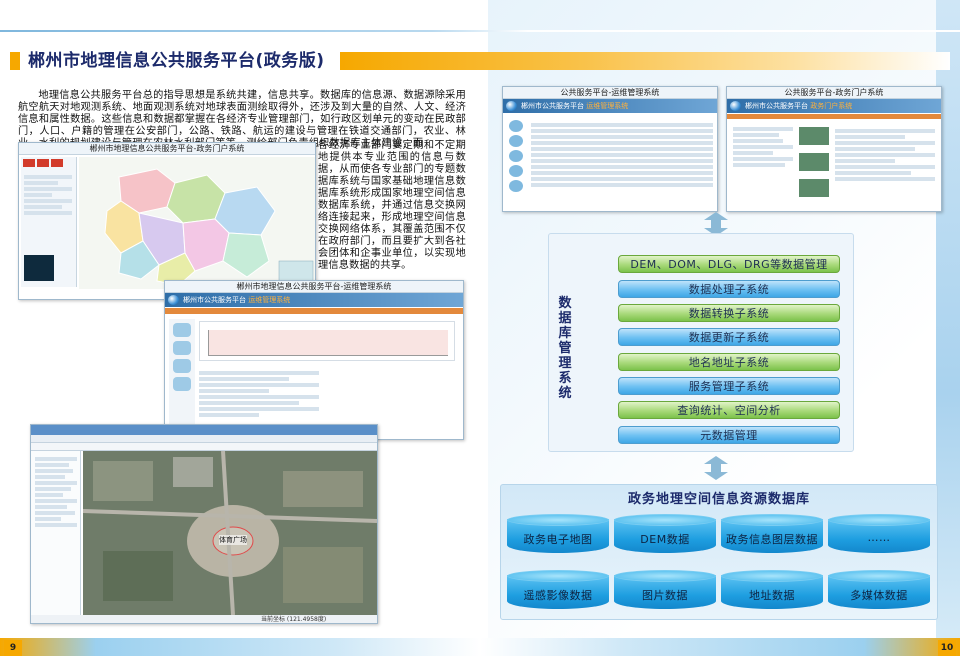 This screenshot has width=960, height=656. What do you see at coordinates (204, 447) in the screenshot?
I see `desktop-toolbar` at bounding box center [204, 447].